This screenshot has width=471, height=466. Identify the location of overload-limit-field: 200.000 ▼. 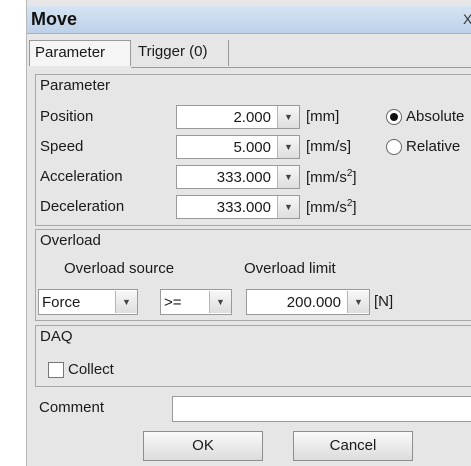
(308, 302).